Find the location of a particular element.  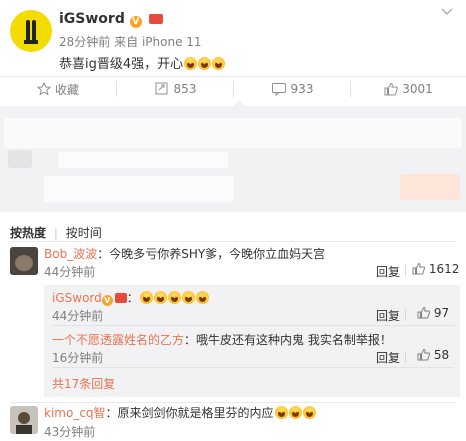

post-source-device: iPhone 11 is located at coordinates (172, 42).